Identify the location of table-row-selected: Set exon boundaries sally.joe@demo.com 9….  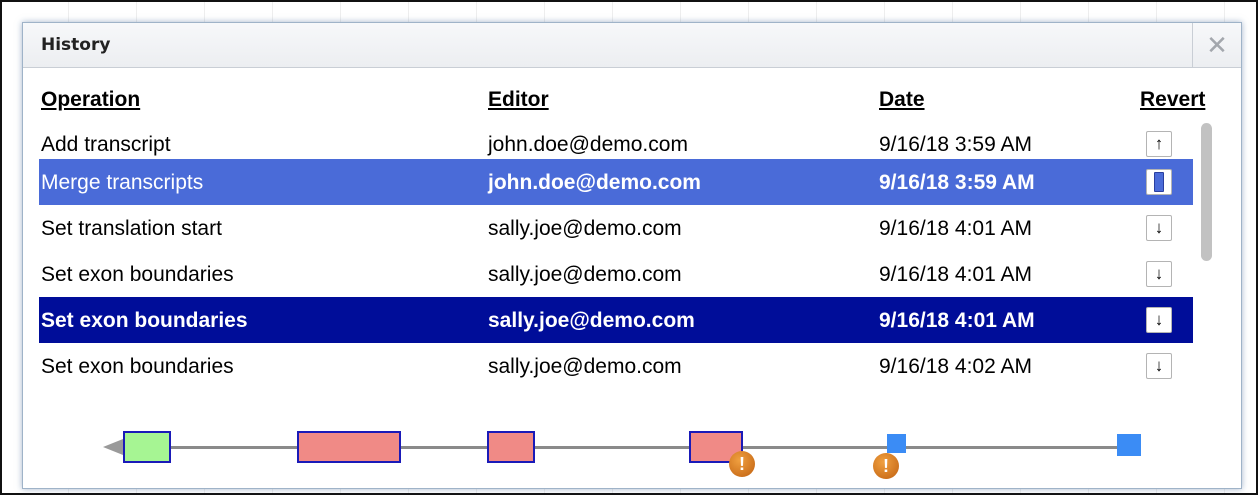
(616, 320).